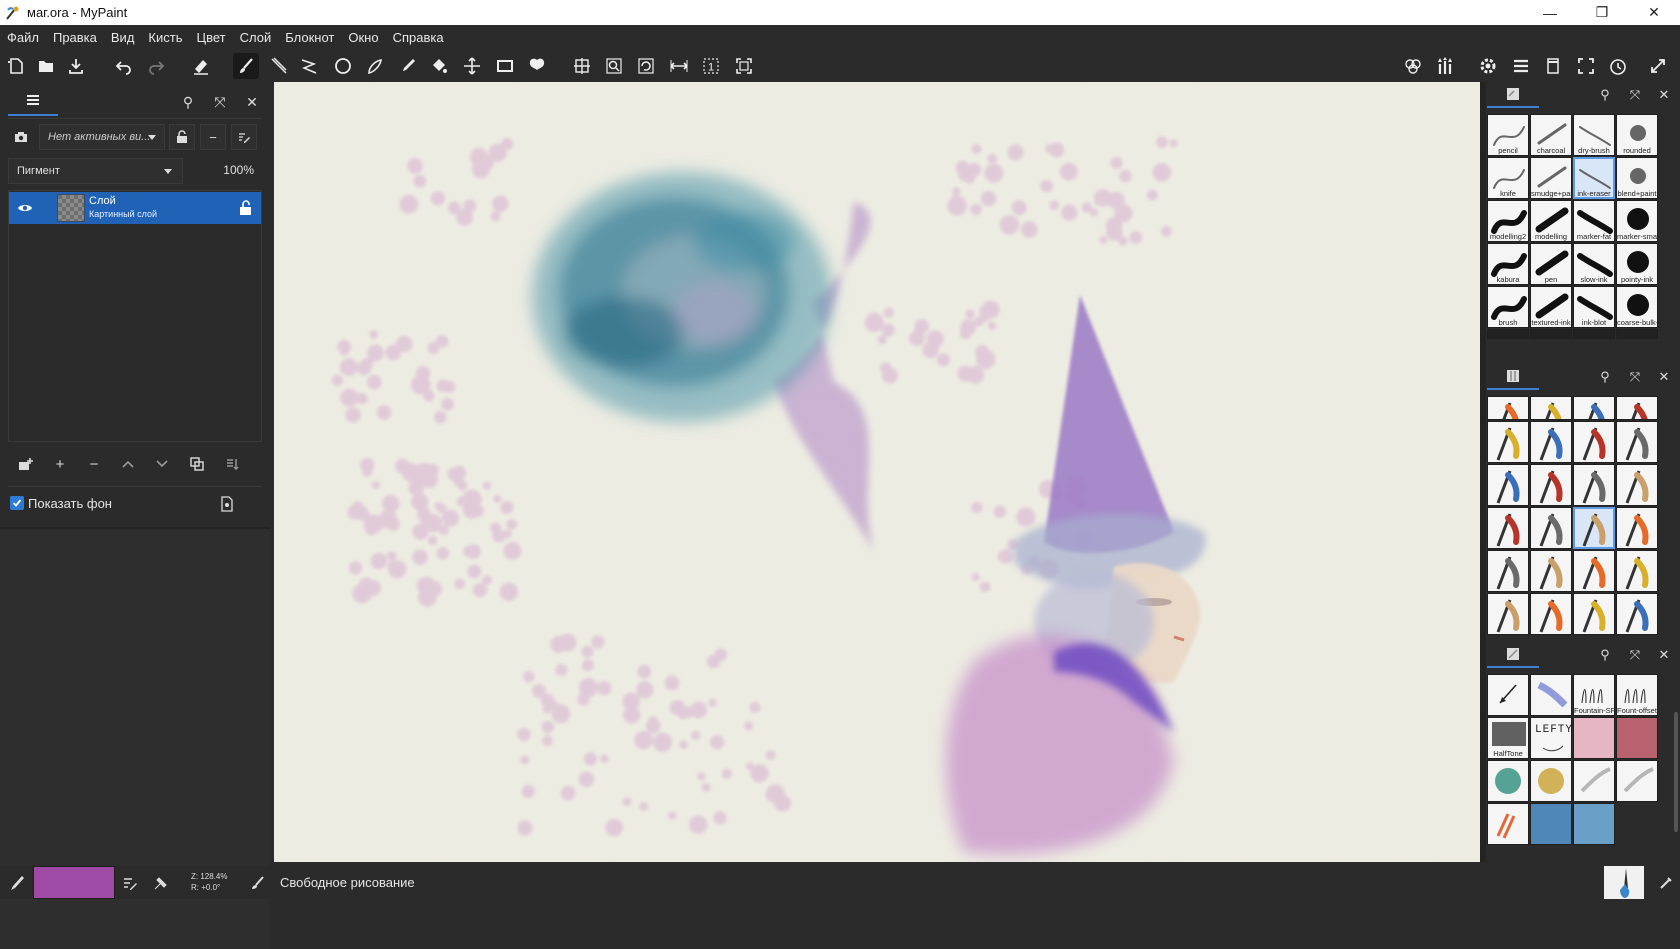 The width and height of the screenshot is (1680, 949). I want to click on edit-view-icon, so click(244, 137).